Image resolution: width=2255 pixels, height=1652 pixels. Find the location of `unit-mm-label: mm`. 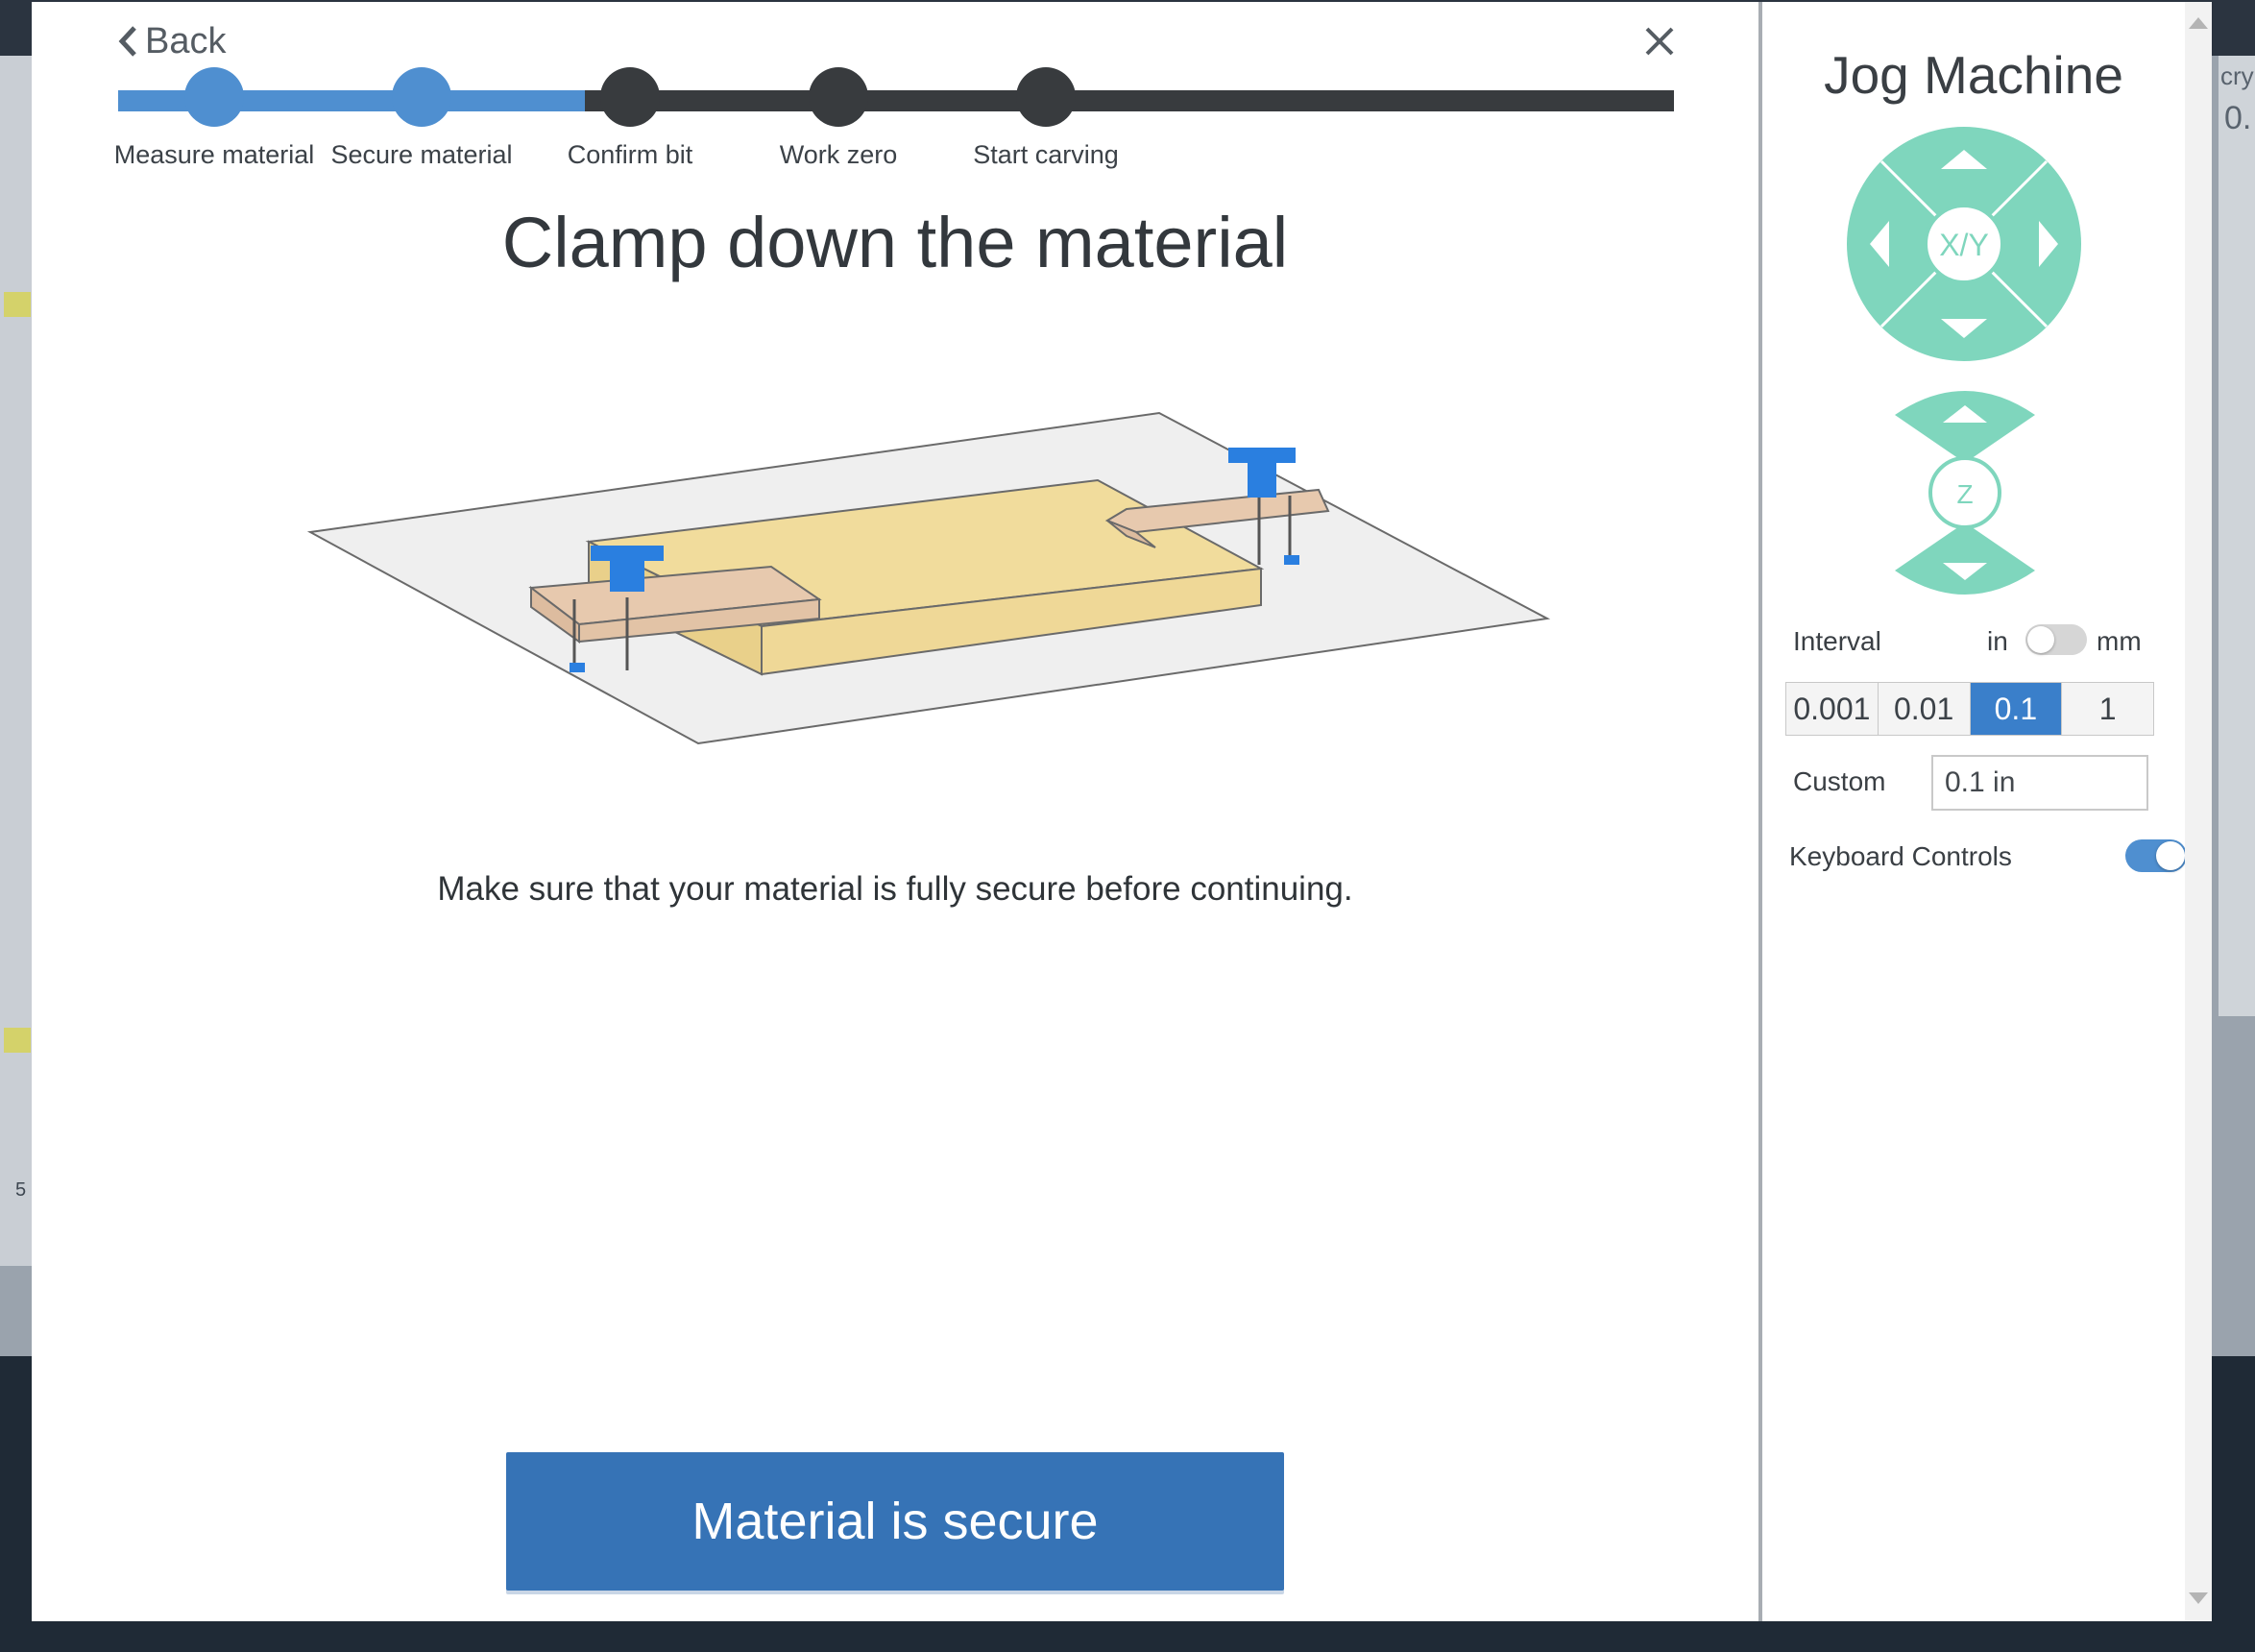

unit-mm-label: mm is located at coordinates (2119, 641).